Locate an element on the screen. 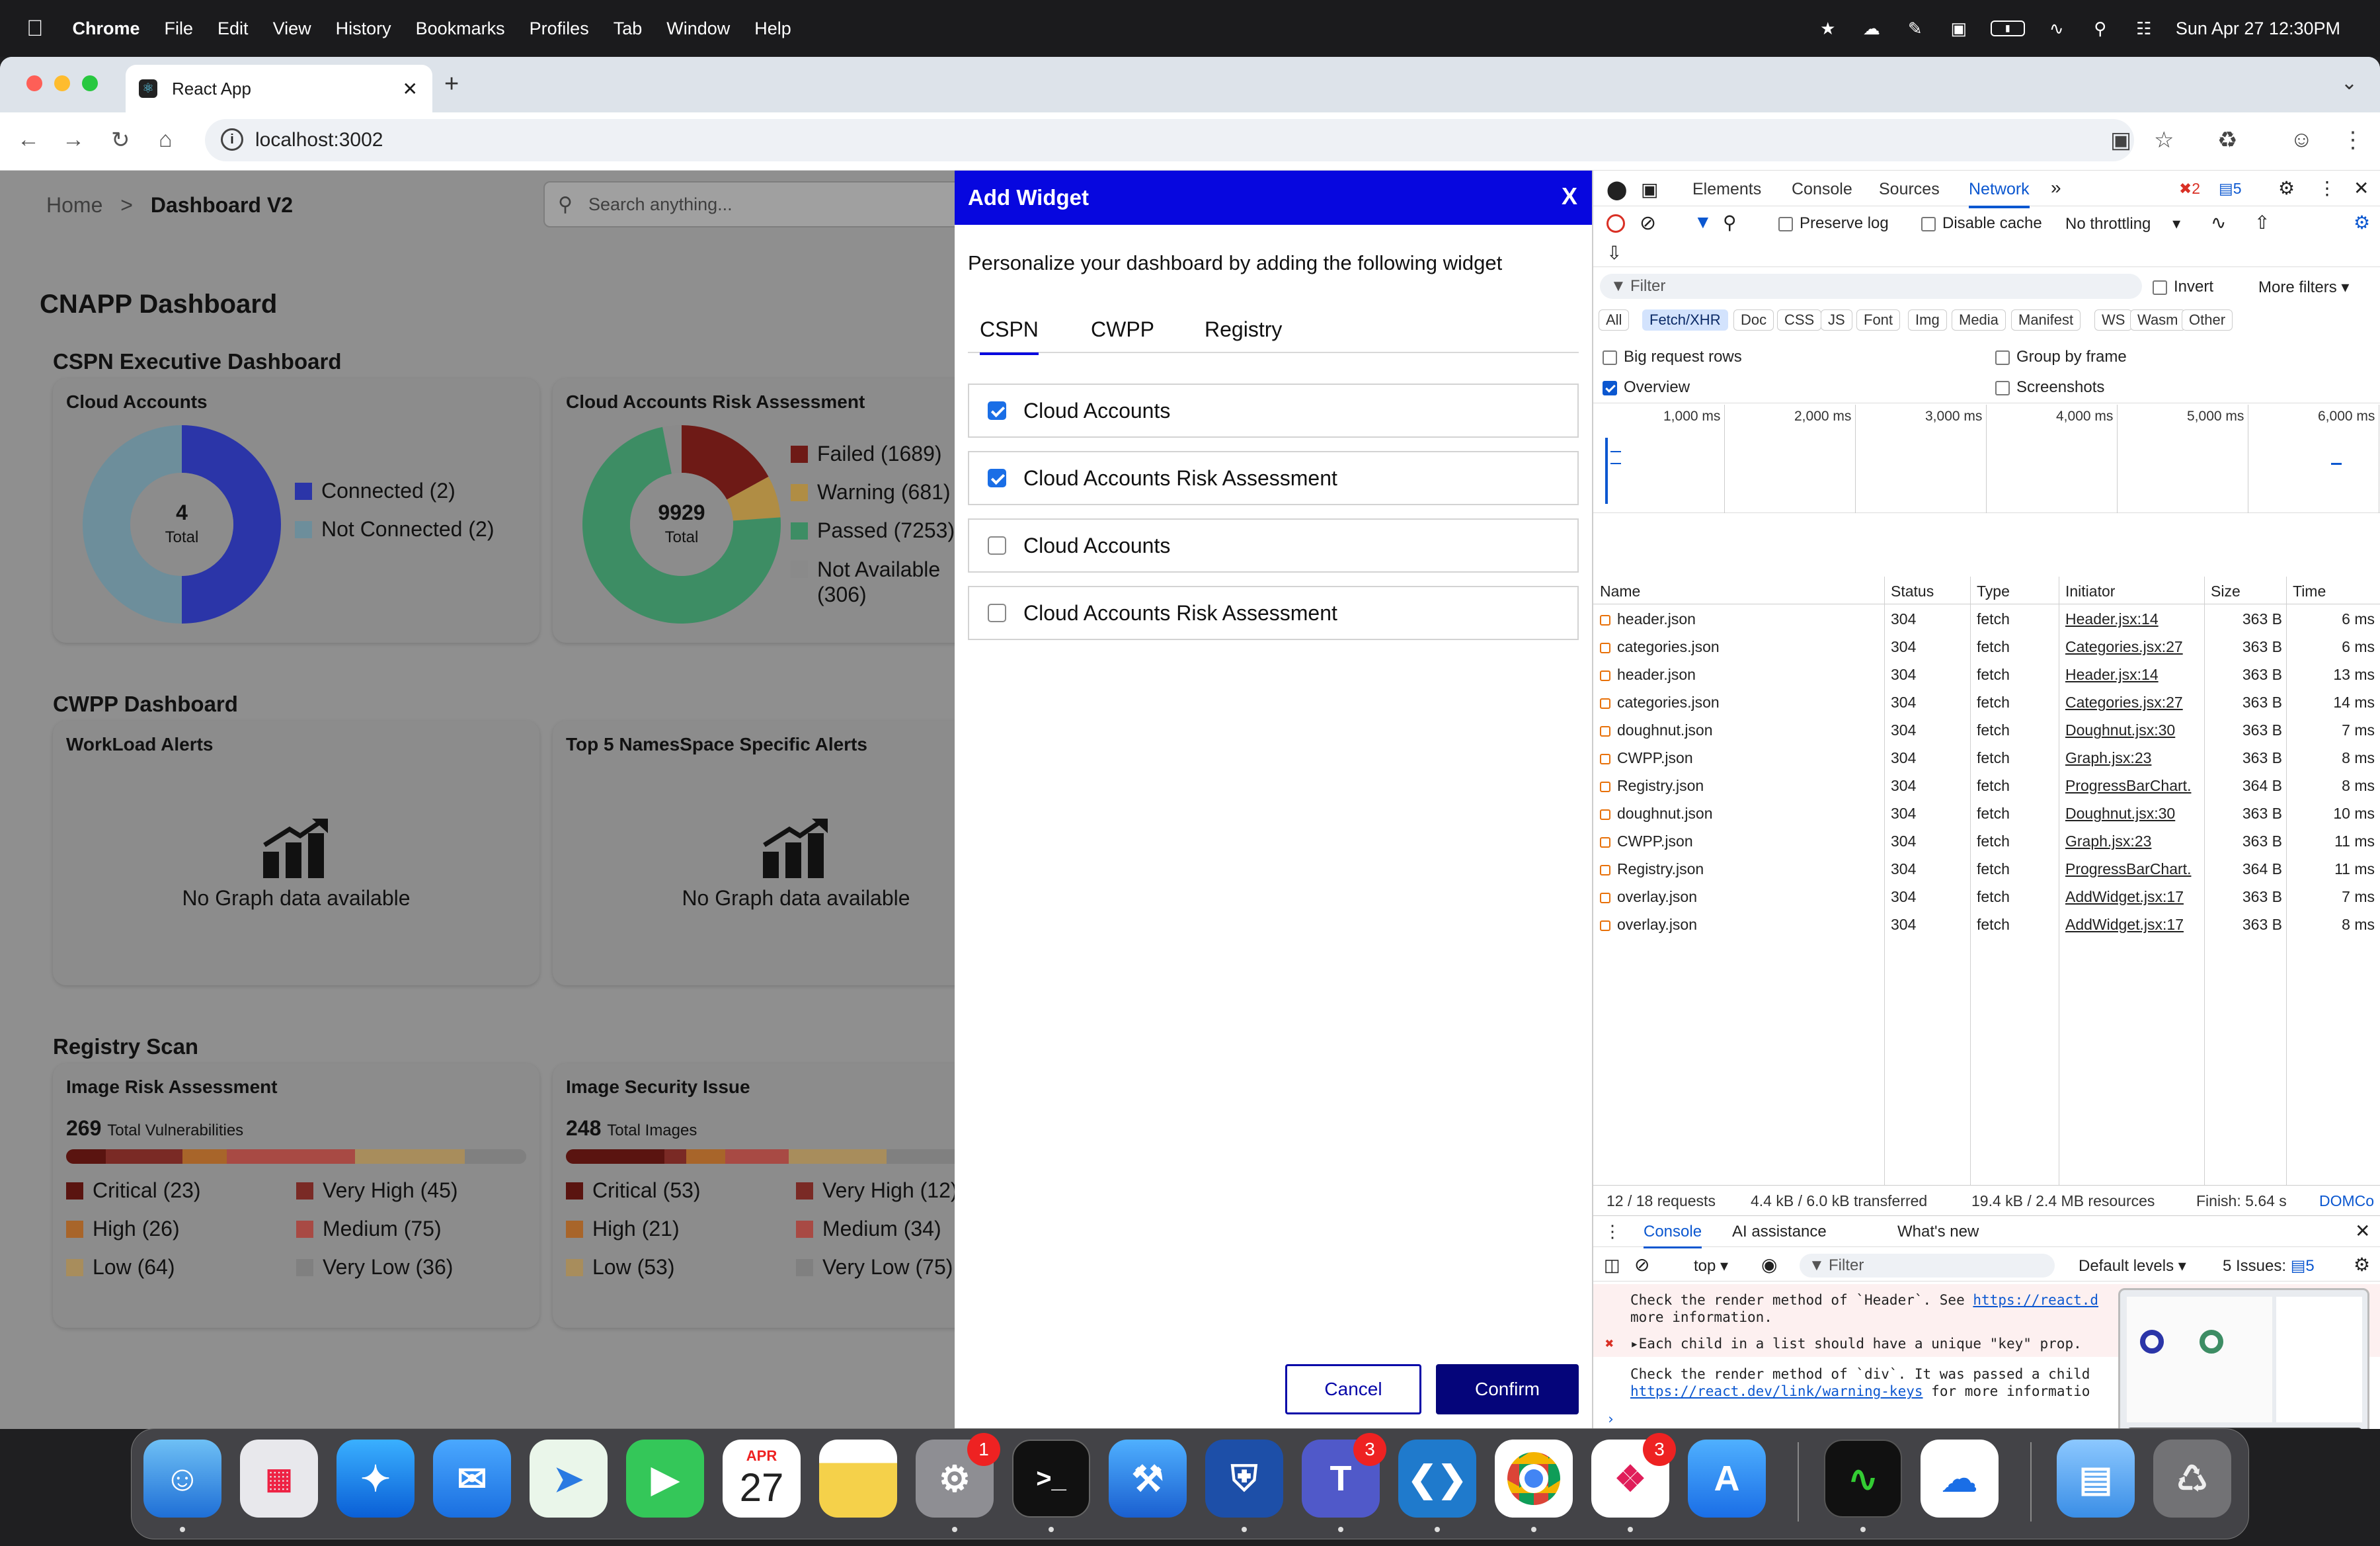  close-window-button is located at coordinates (34, 83).